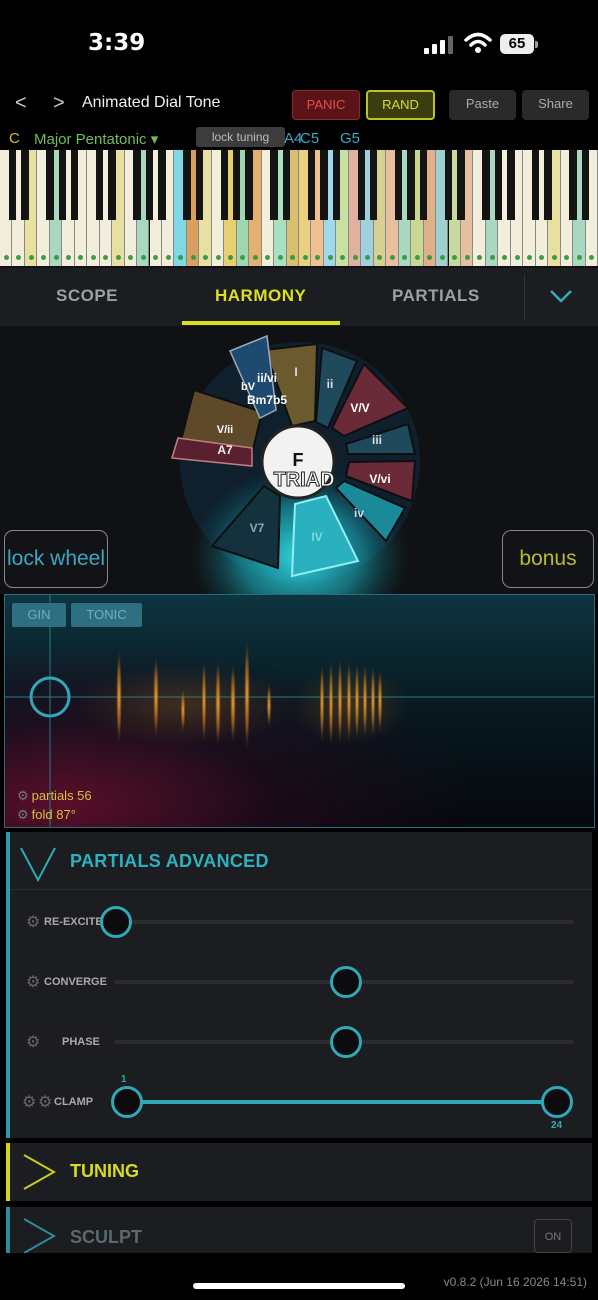 The image size is (598, 1300). Describe the element at coordinates (169, 861) in the screenshot. I see `partials-advanced-title: PARTIALS ADVANCED` at that location.